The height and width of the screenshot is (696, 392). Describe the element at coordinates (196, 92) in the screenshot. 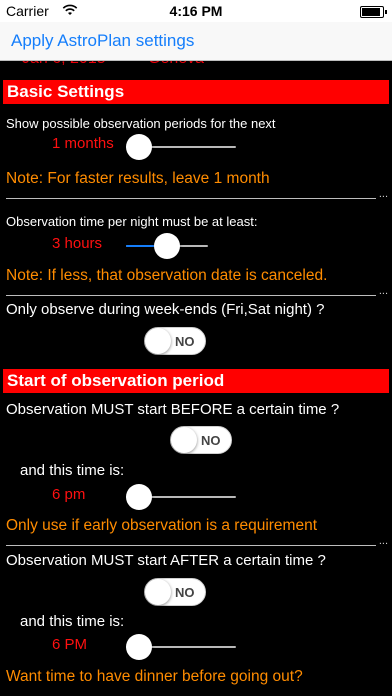

I see `basic-settings-header: Basic Settings` at that location.